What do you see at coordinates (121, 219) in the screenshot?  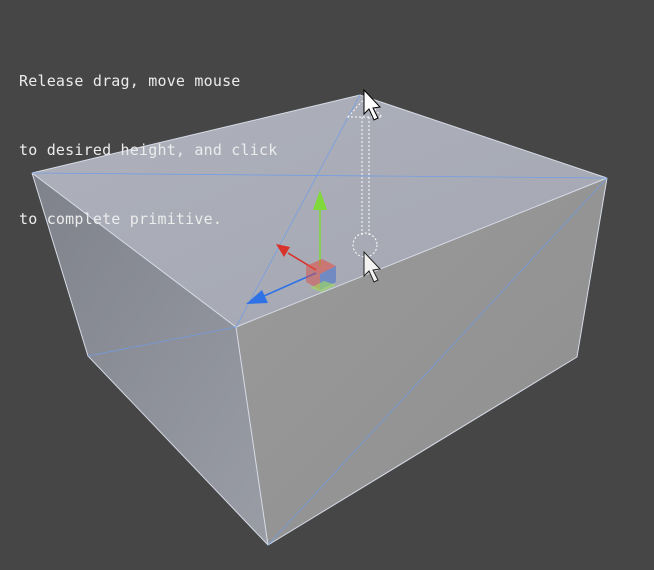 I see `instruction-line: to complete primitive.` at bounding box center [121, 219].